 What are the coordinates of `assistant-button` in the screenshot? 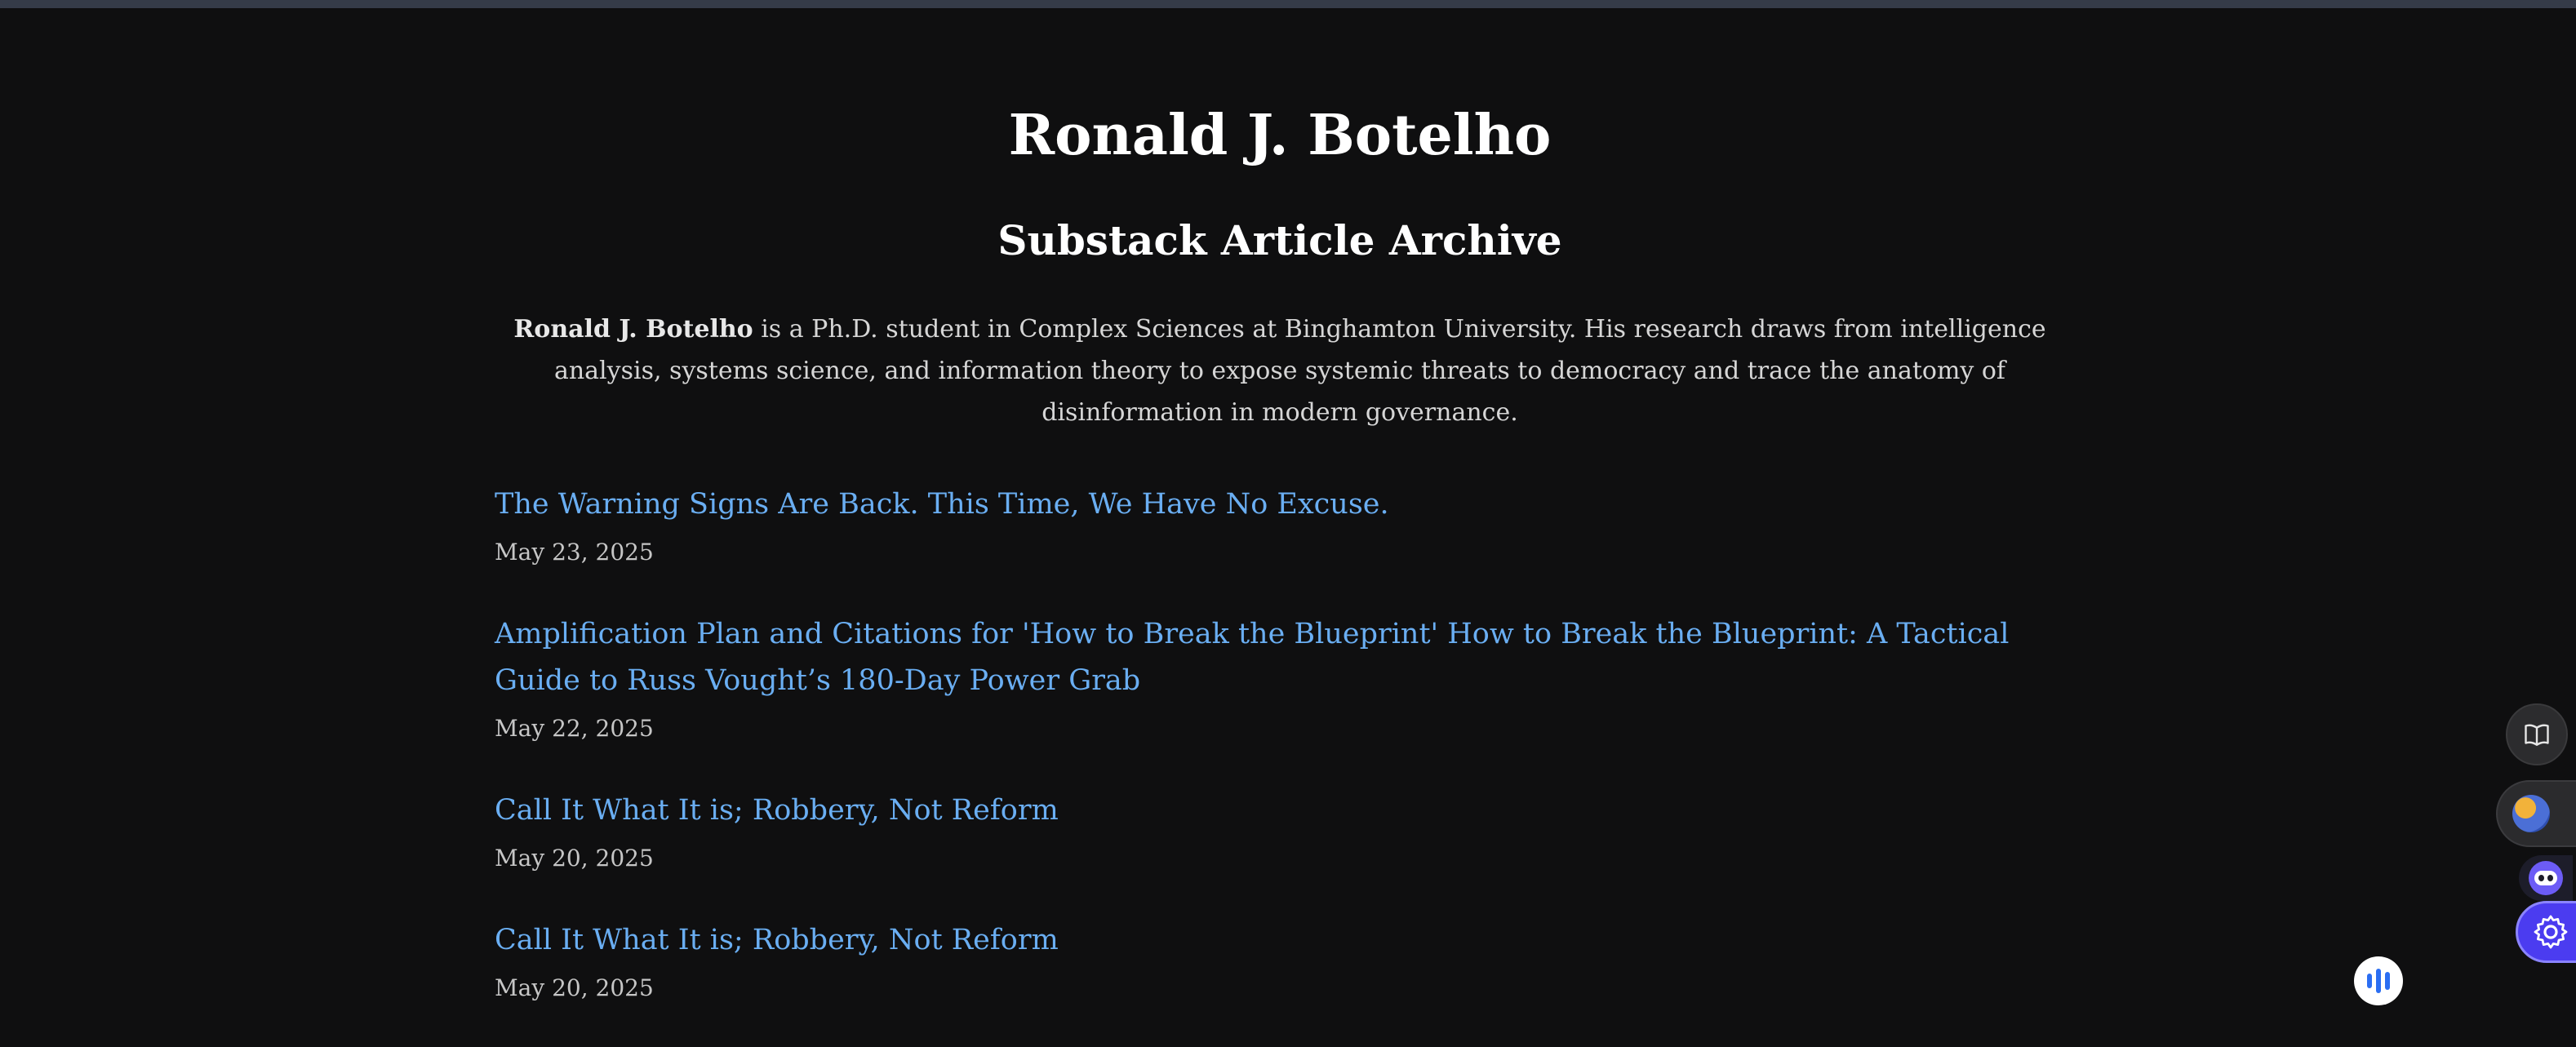 It's located at (2546, 878).